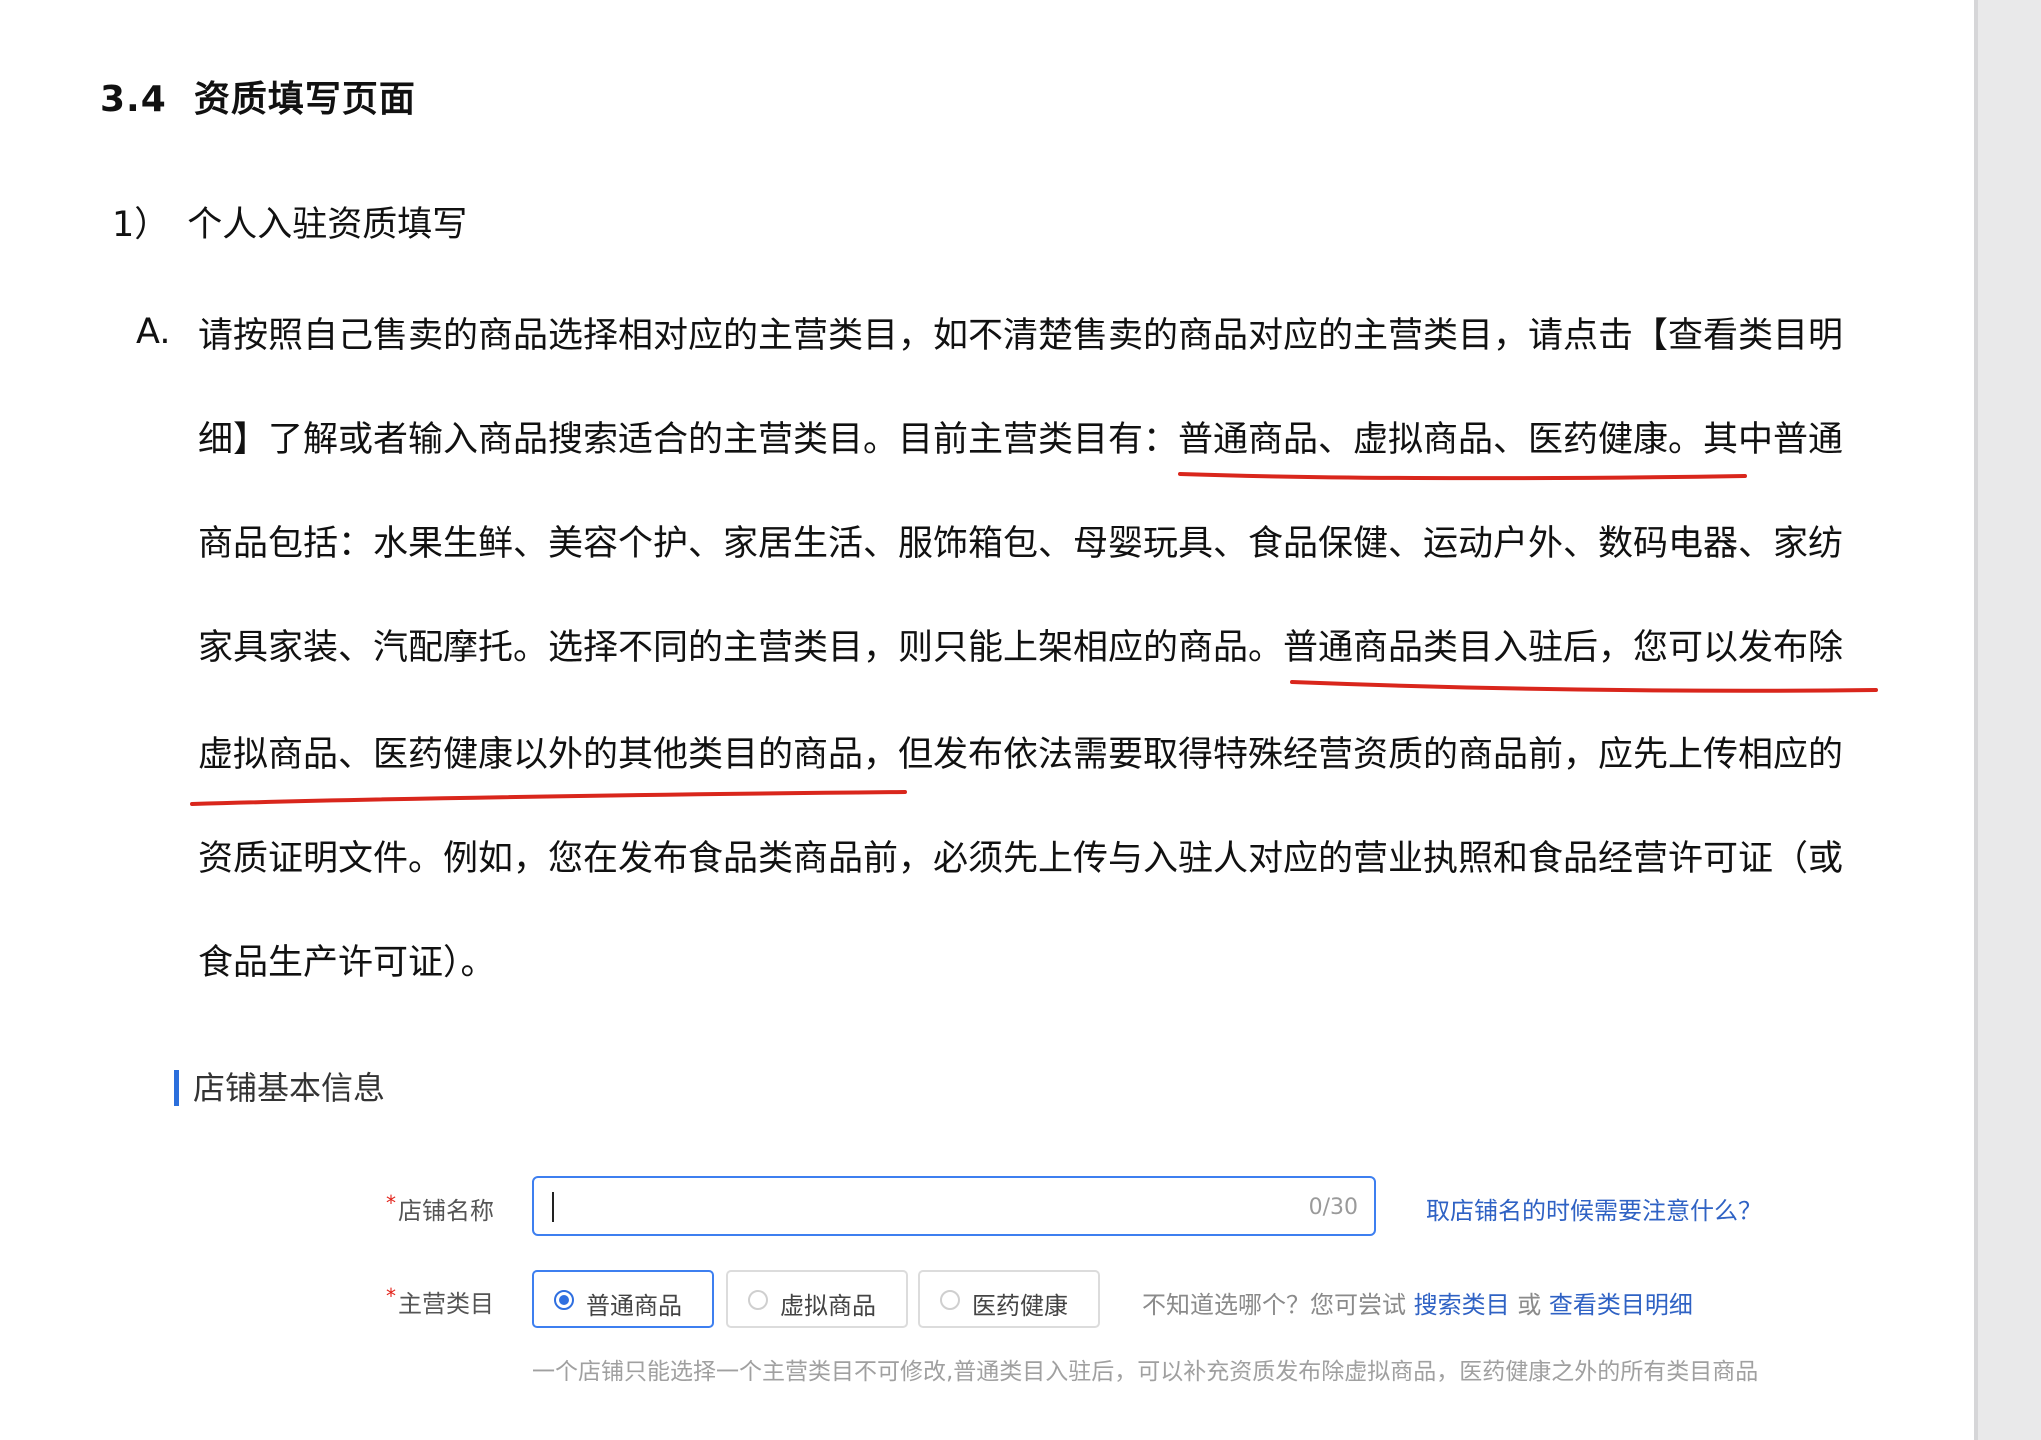 Image resolution: width=2041 pixels, height=1440 pixels. What do you see at coordinates (327, 225) in the screenshot?
I see `subsection-title: 个人入驻资质填写` at bounding box center [327, 225].